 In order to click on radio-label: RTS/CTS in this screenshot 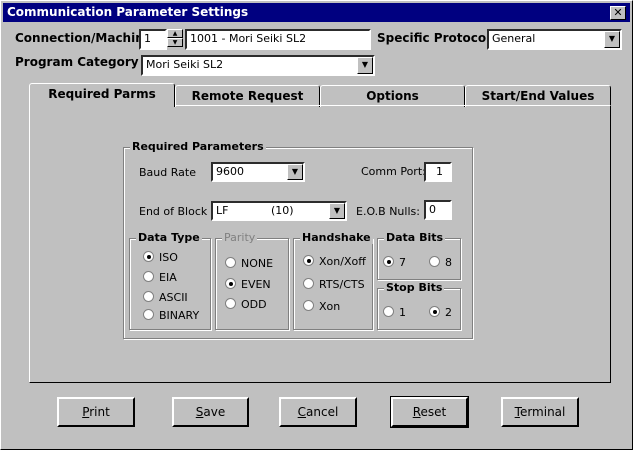, I will do `click(342, 284)`.